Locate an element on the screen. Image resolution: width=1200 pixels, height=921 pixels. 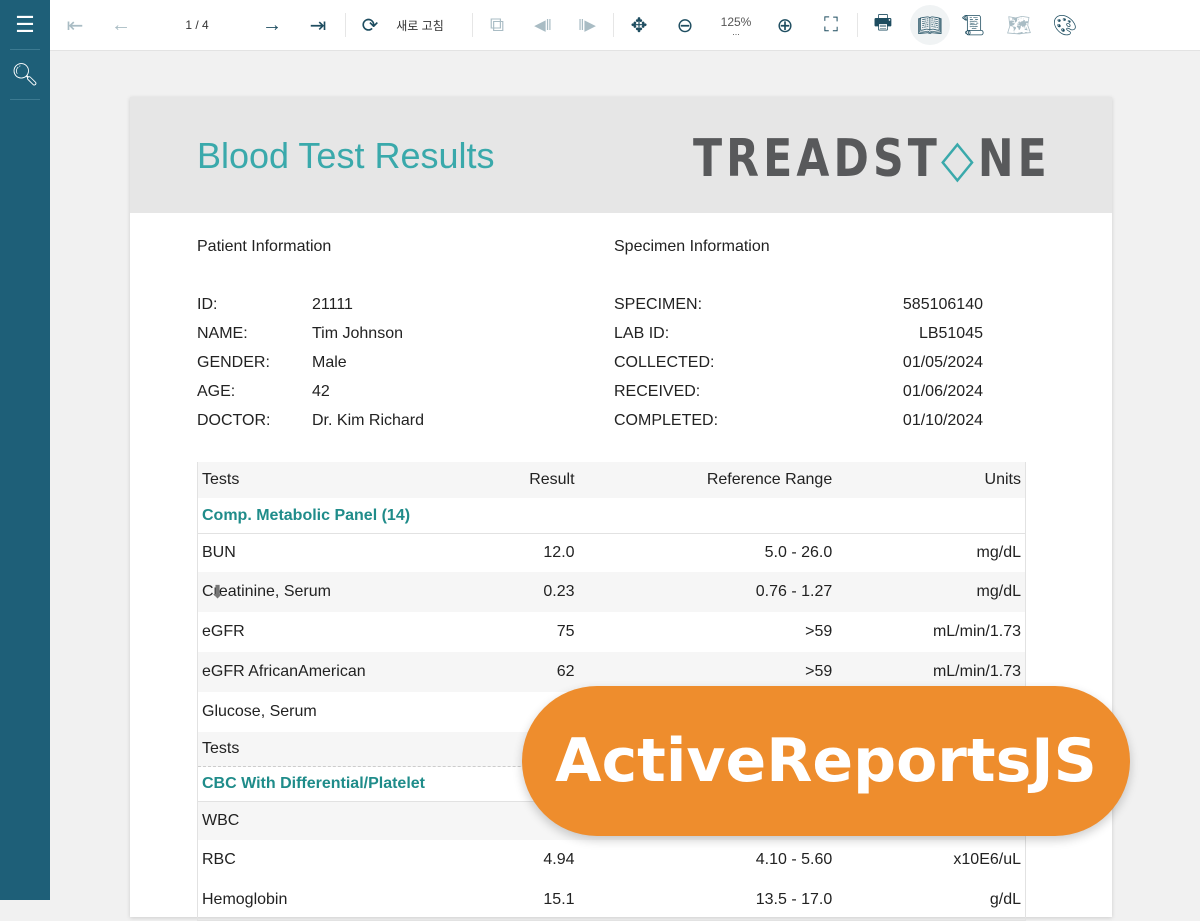
cell-c2: Result is located at coordinates (552, 479).